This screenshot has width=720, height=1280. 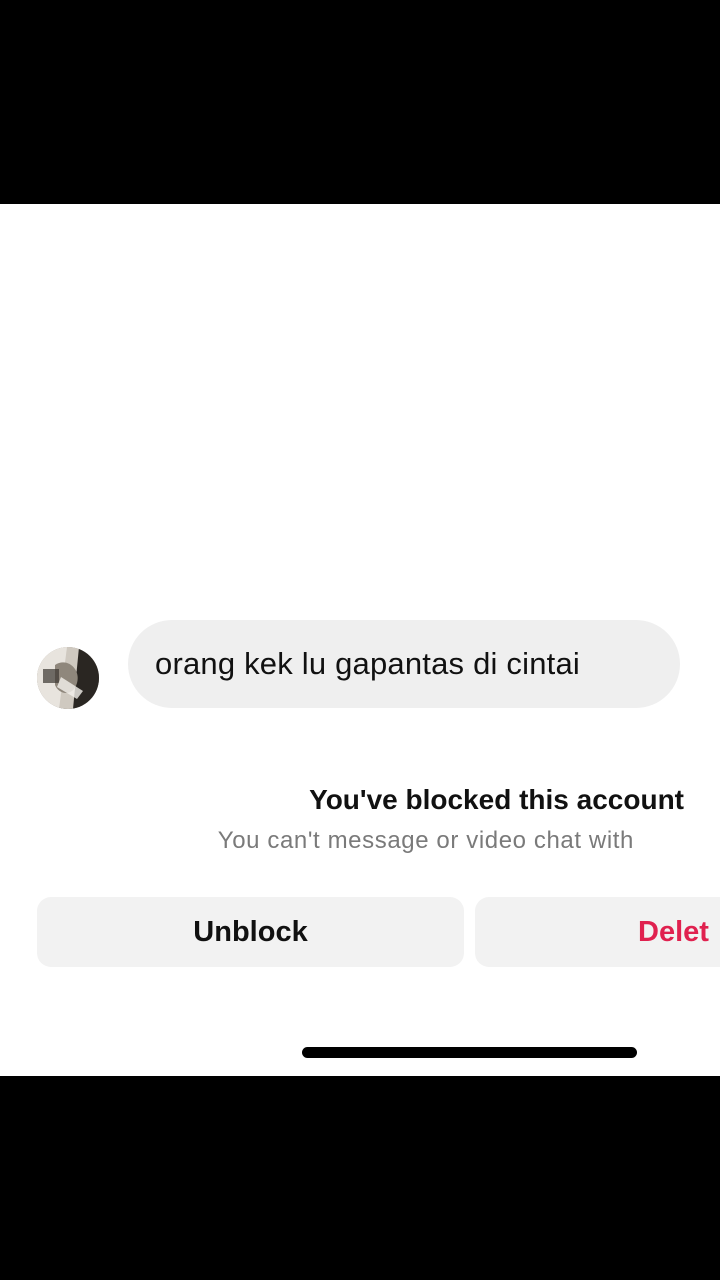 I want to click on delete-button: Delet, so click(x=597, y=932).